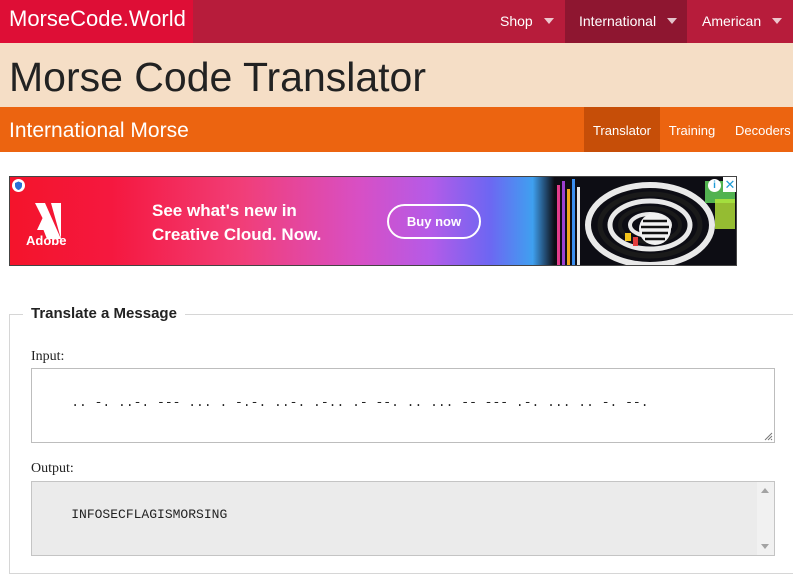 This screenshot has height=574, width=793. I want to click on tab-translator: Translator, so click(622, 129).